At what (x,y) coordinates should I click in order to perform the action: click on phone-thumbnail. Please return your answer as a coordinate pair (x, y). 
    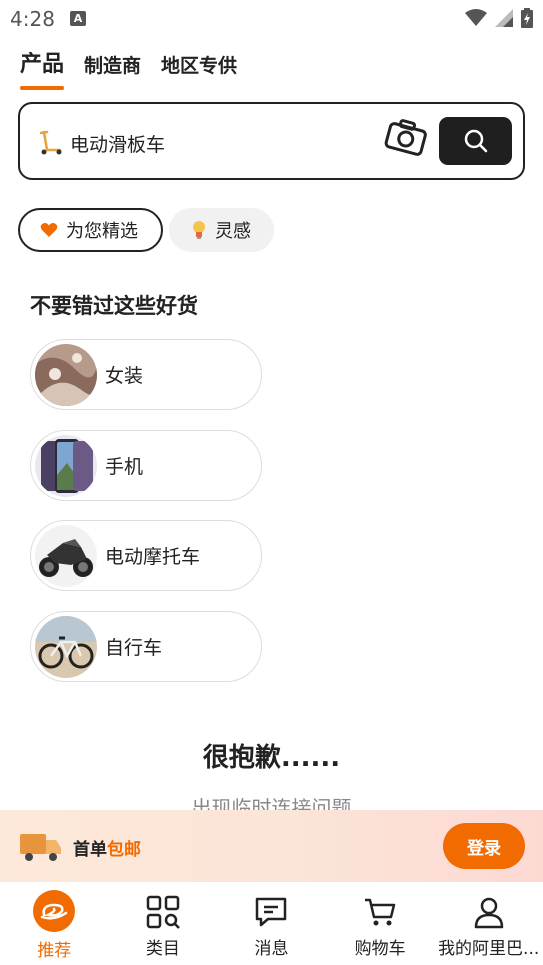
    Looking at the image, I should click on (66, 465).